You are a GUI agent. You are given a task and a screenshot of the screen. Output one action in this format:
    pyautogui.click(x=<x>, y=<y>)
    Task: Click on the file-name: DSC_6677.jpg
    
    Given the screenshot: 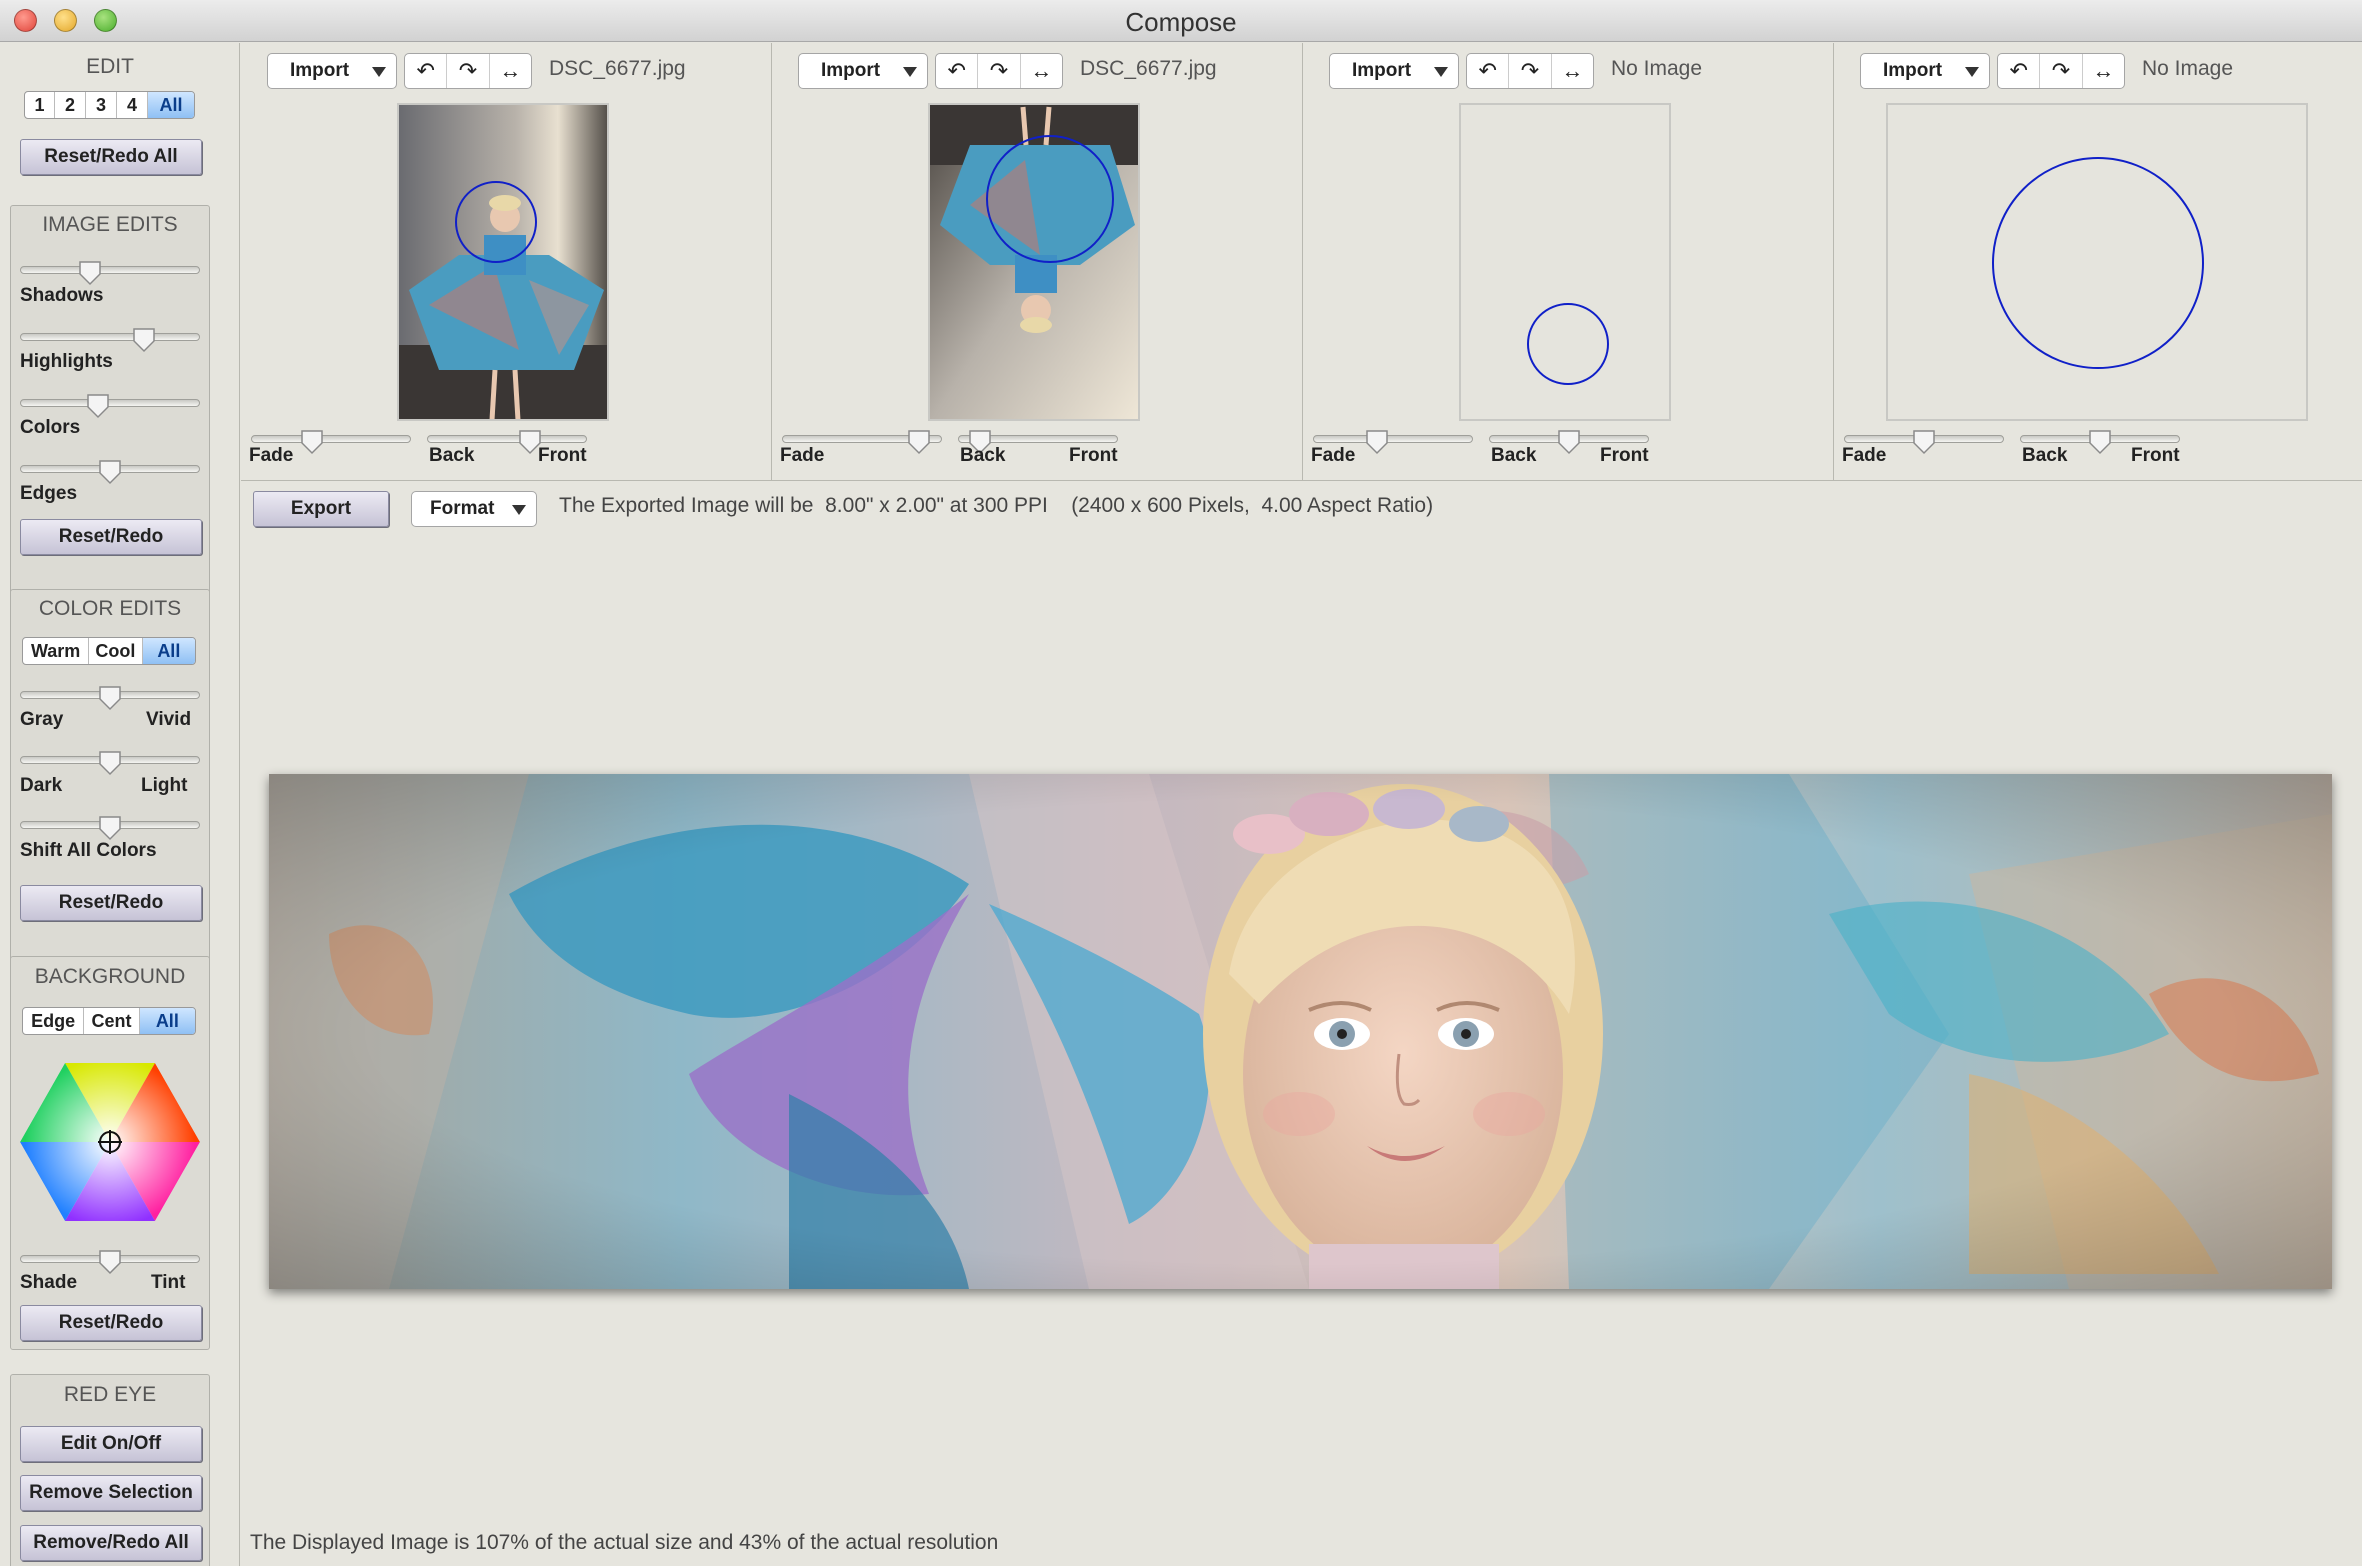 What is the action you would take?
    pyautogui.click(x=617, y=68)
    